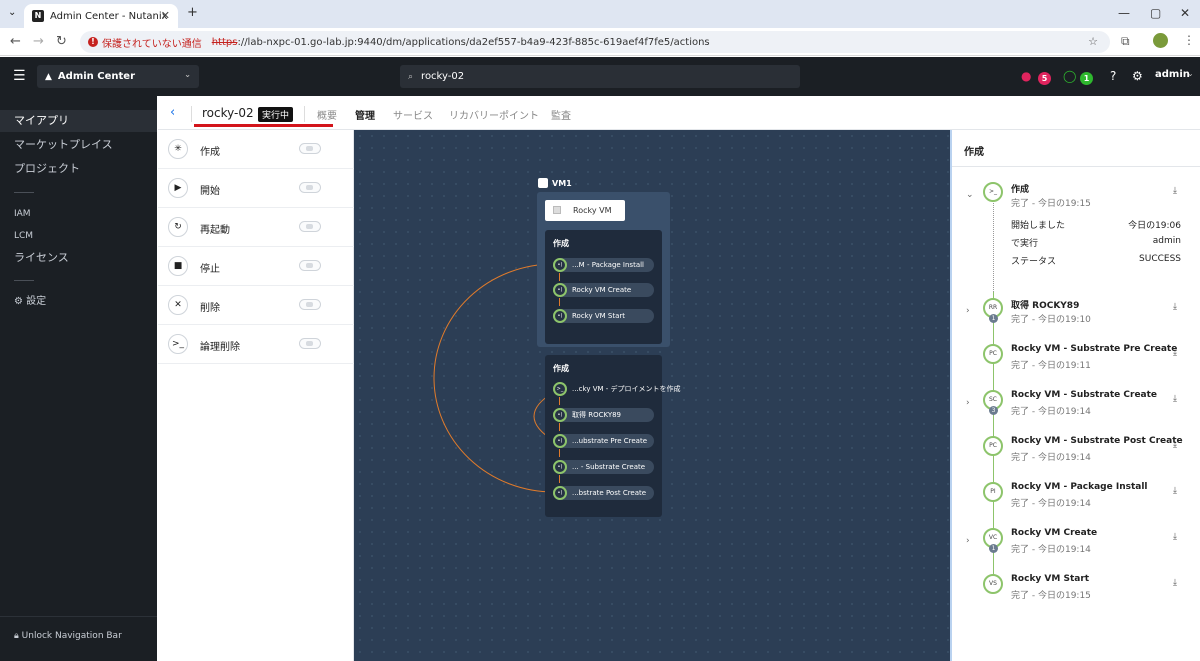 The height and width of the screenshot is (661, 1200). I want to click on step-vm-create: › VC 1 Rocky VM Create 完了 - 今日の19:14 ⤓, so click(1076, 549).